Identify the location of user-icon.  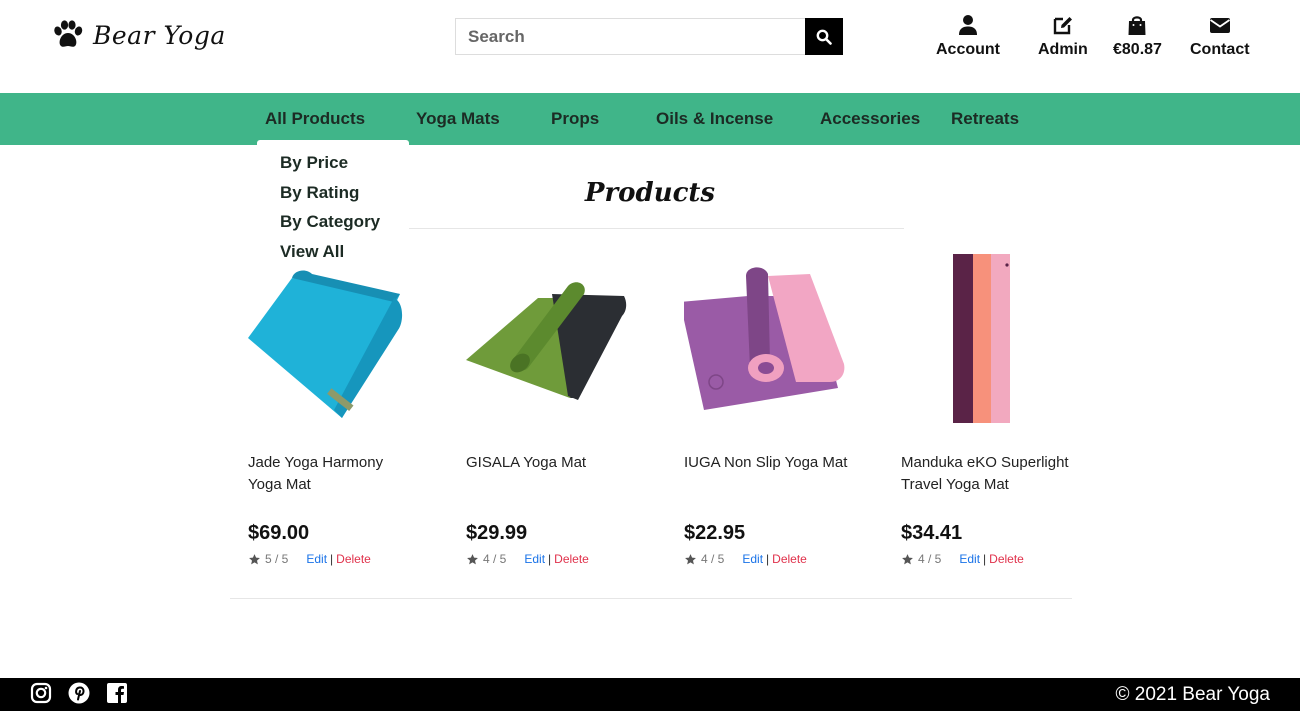
(968, 25).